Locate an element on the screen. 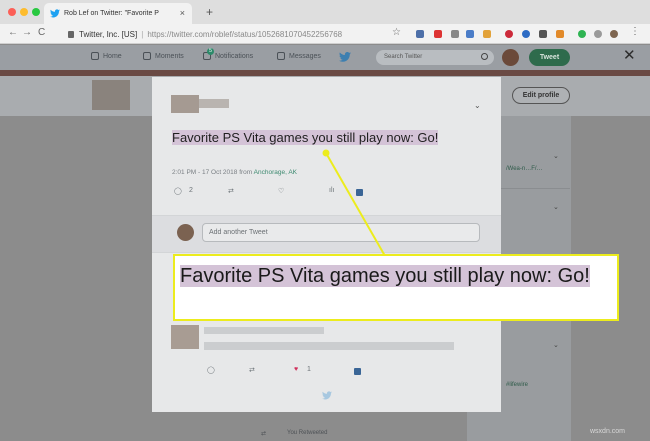 This screenshot has height=441, width=650. reply-input: Add another Tweet is located at coordinates (341, 232).